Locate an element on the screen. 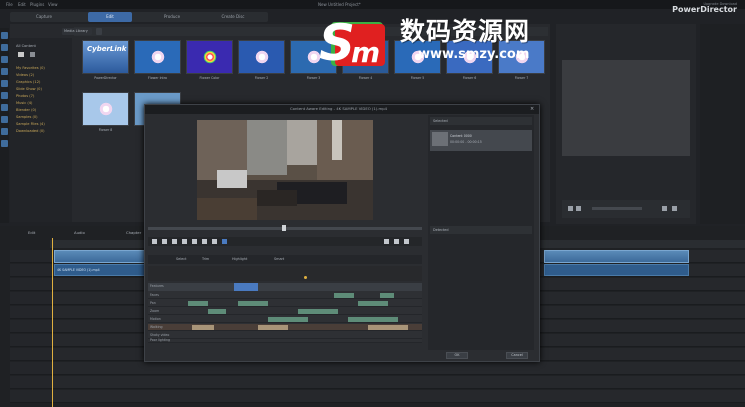 The width and height of the screenshot is (745, 407). audio-clip is located at coordinates (616, 270).